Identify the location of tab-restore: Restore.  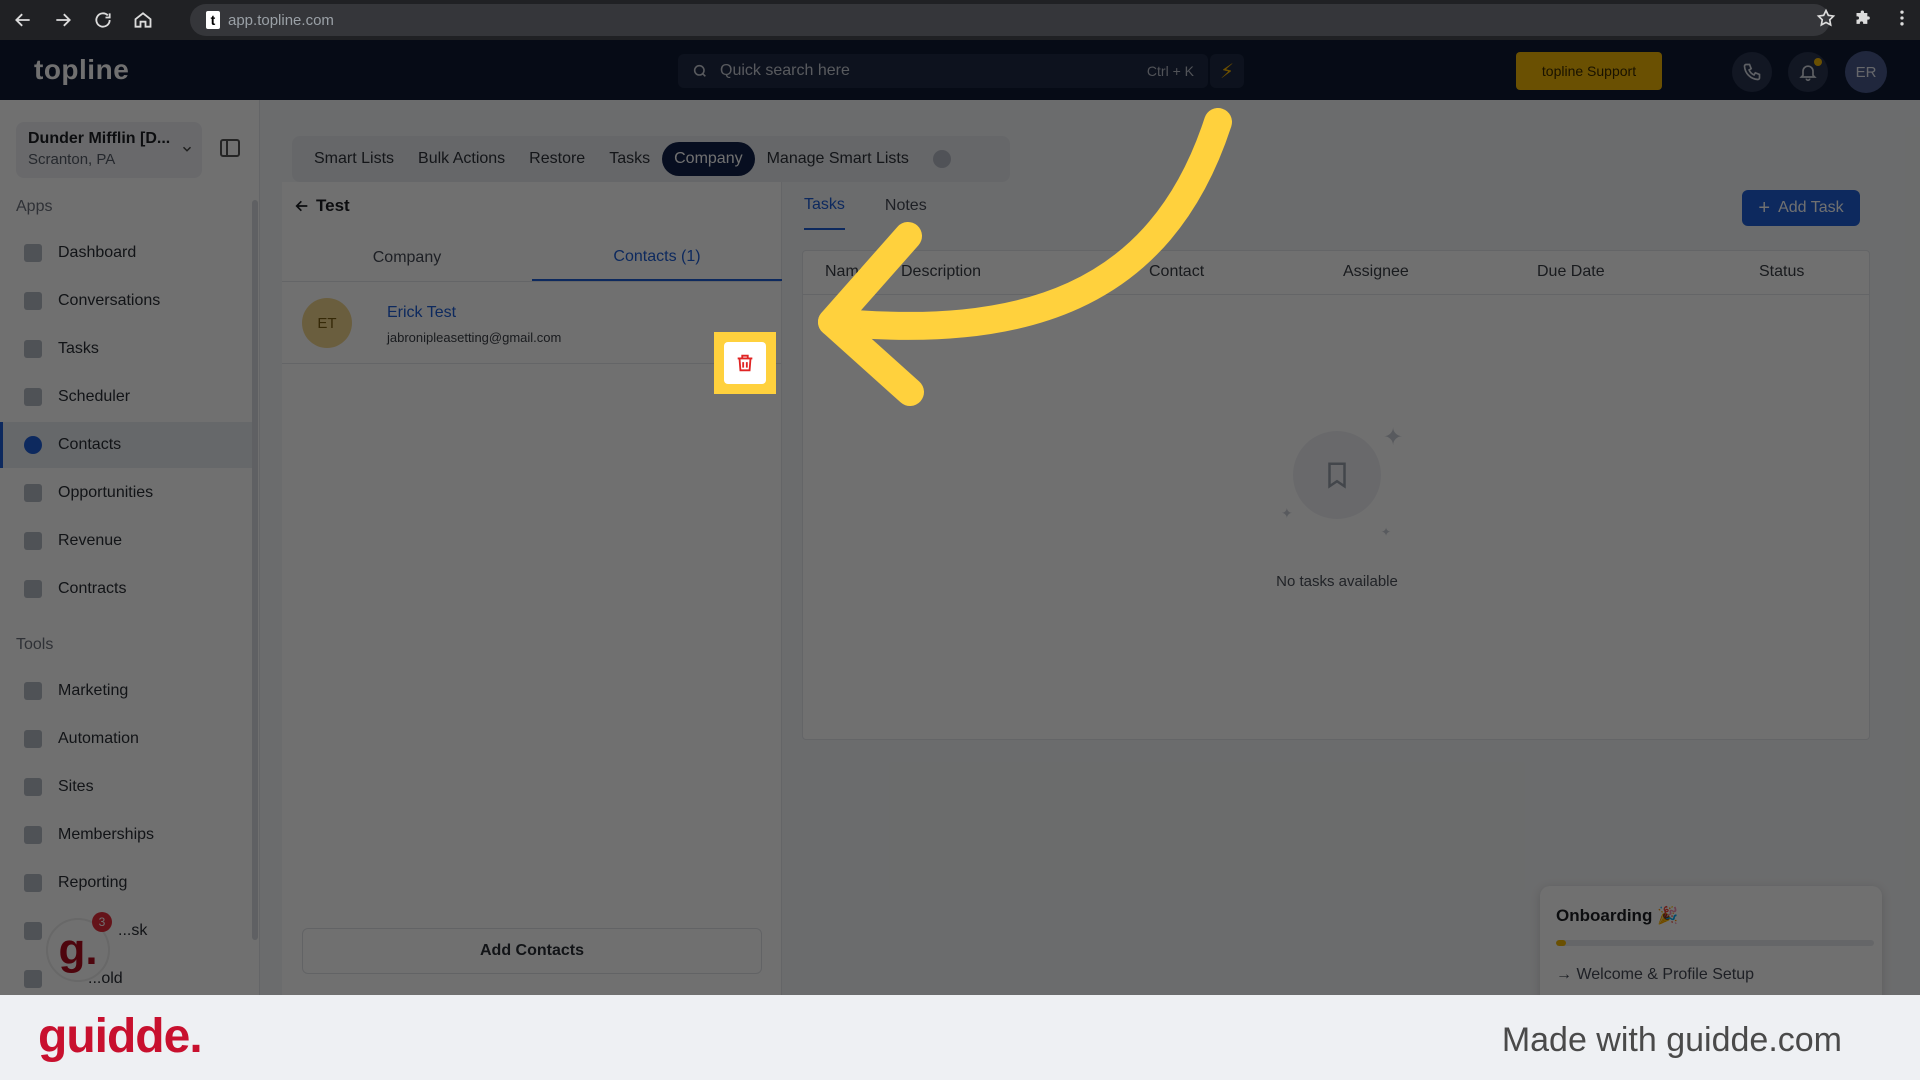
(557, 159).